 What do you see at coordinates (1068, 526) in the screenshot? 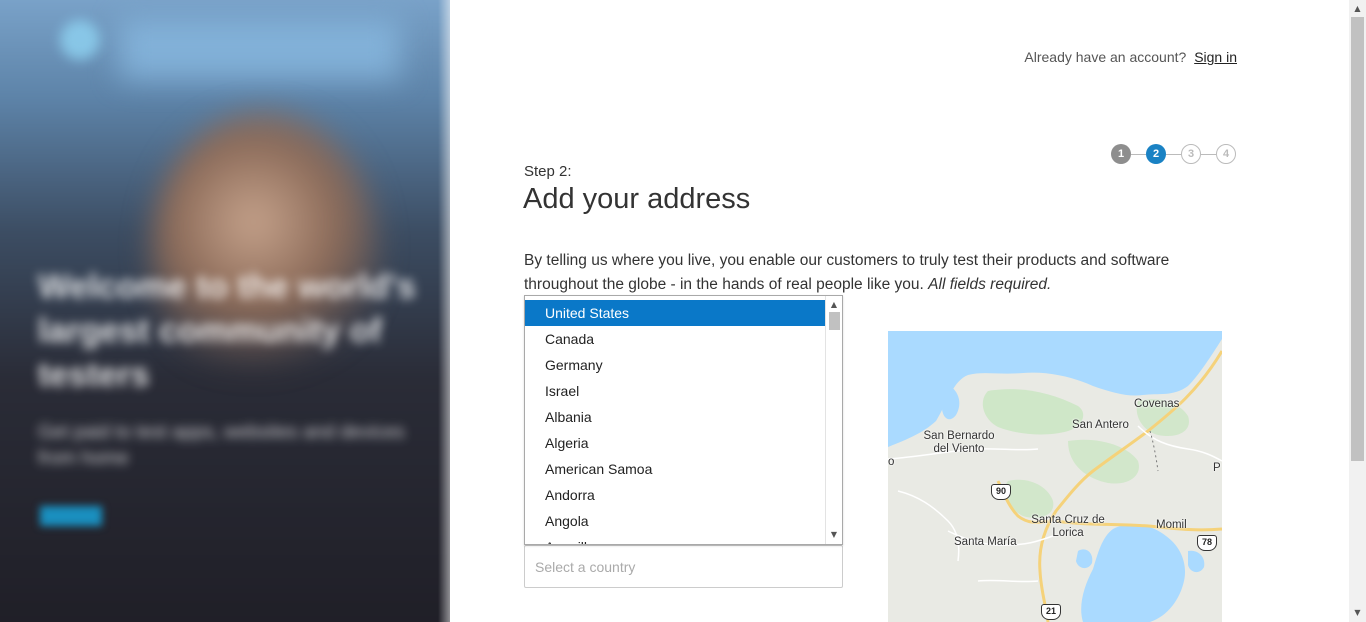
I see `map-label-santa-cruz-de-lorica: Santa Cruz de Lorica` at bounding box center [1068, 526].